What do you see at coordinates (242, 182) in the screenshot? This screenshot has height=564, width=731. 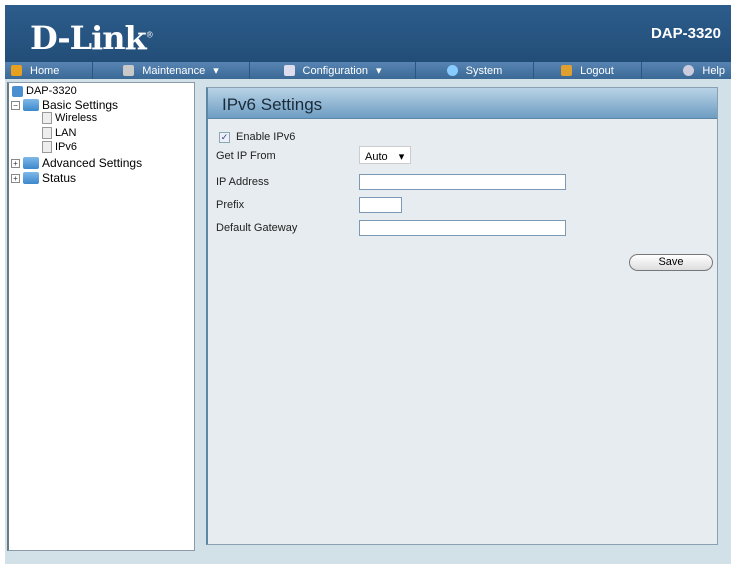 I see `ip-address-label: IP Address` at bounding box center [242, 182].